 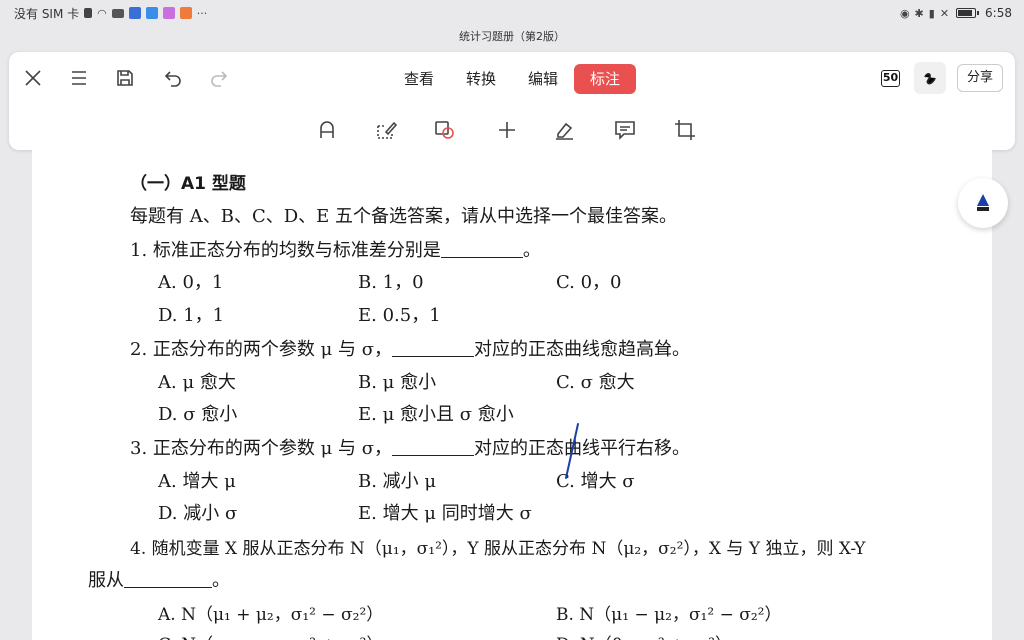 I want to click on redo-icon, so click(x=219, y=78).